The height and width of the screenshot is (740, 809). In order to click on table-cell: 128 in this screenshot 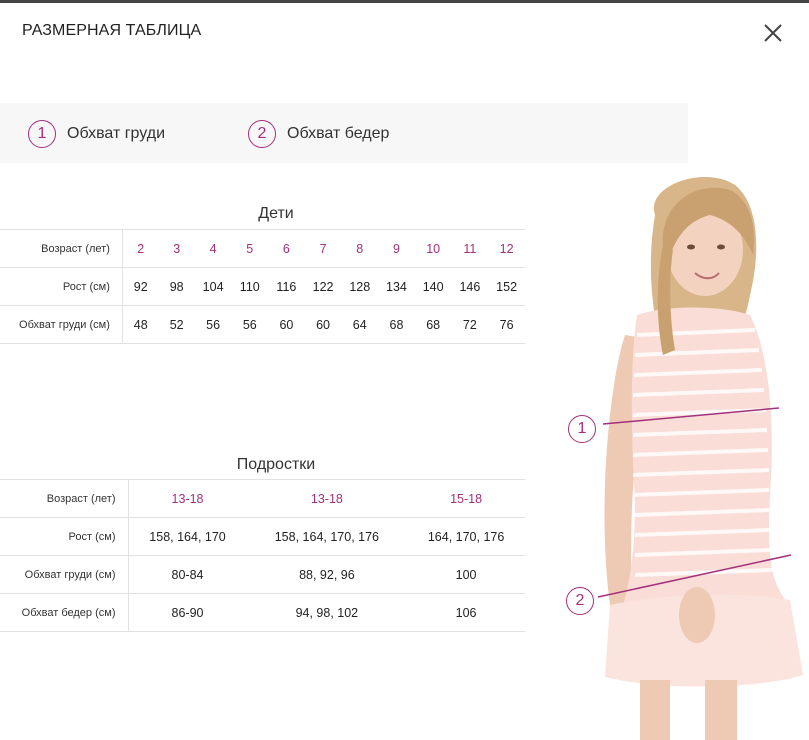, I will do `click(360, 286)`.